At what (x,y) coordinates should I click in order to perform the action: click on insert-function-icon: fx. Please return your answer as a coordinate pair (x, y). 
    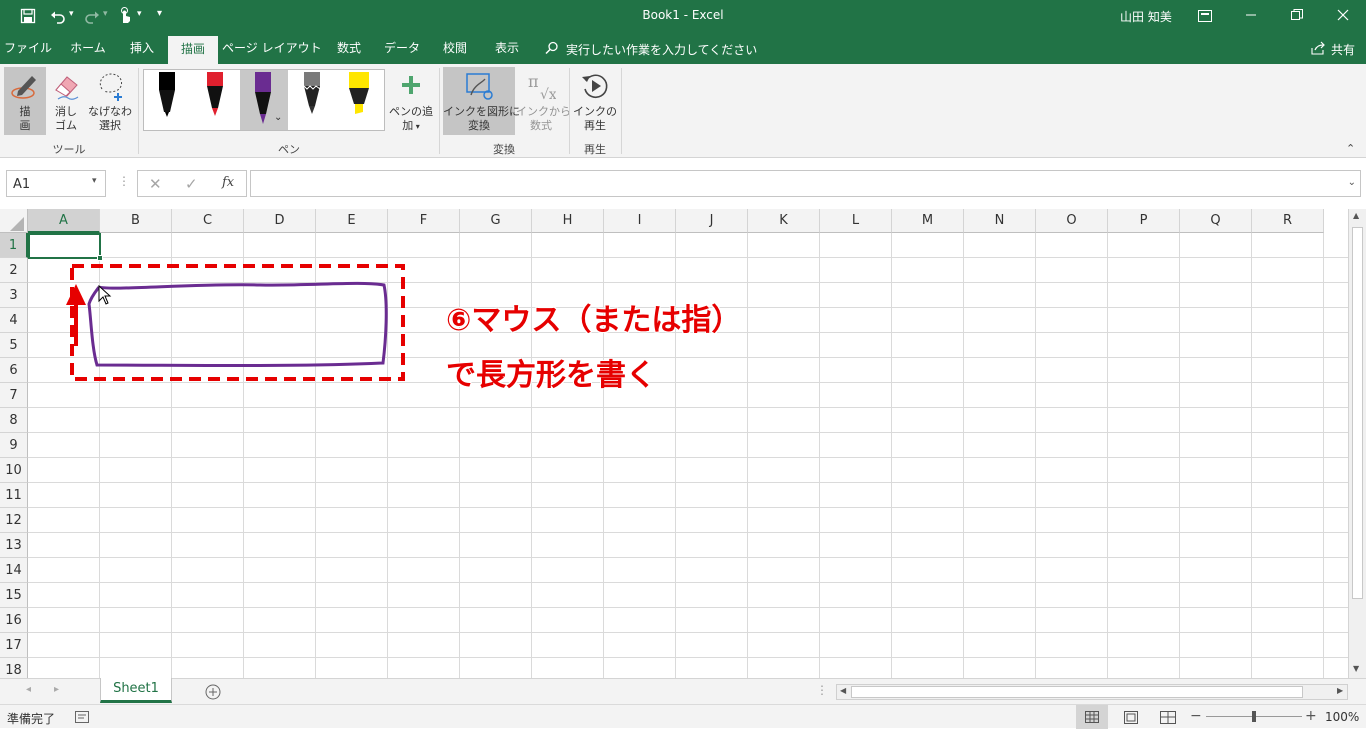
    Looking at the image, I should click on (228, 182).